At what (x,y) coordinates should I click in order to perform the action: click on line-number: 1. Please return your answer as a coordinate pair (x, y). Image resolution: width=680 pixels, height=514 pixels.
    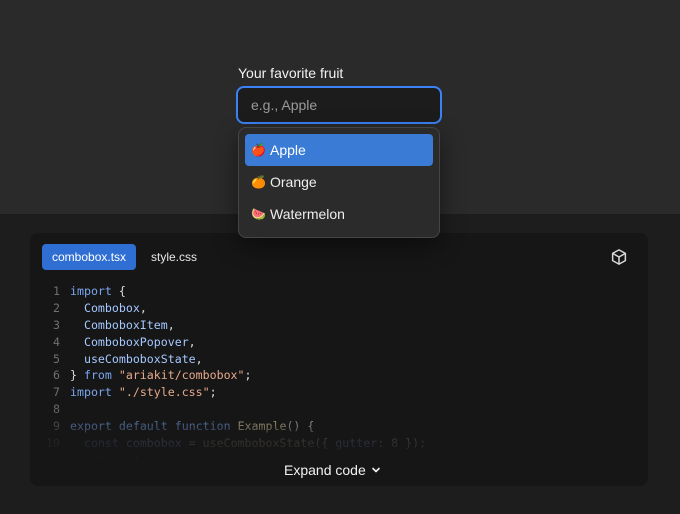
    Looking at the image, I should click on (56, 291).